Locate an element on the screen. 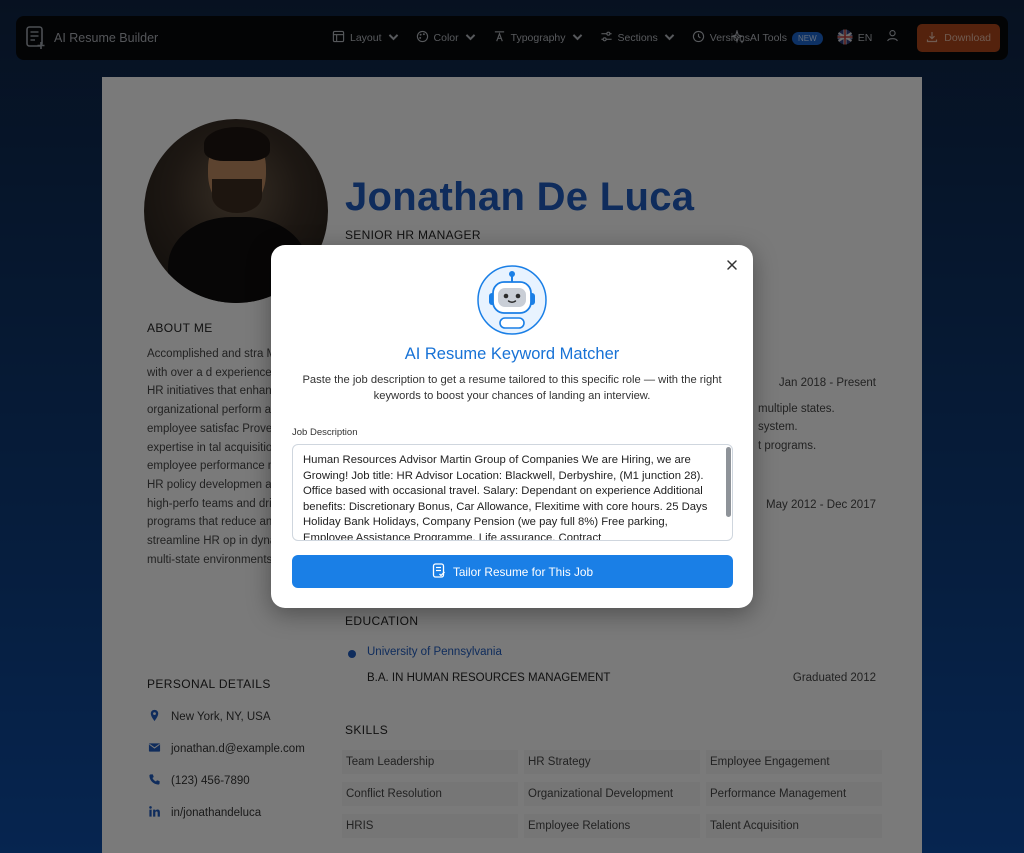 Image resolution: width=1024 pixels, height=853 pixels. tailor-resume-button: Tailor Resume for This Job is located at coordinates (512, 571).